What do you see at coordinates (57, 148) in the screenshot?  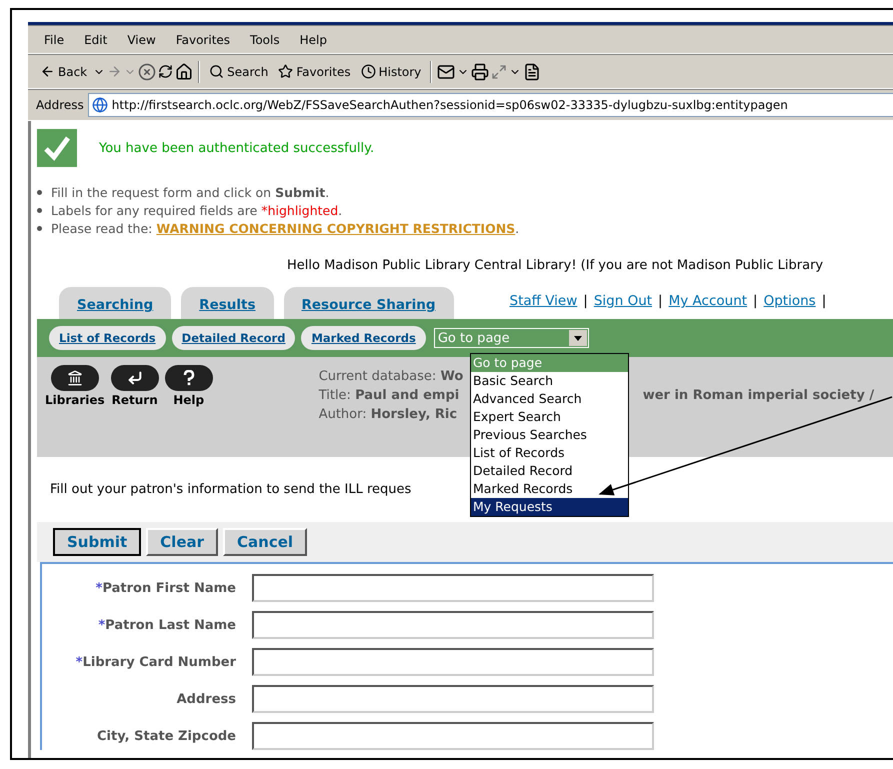 I see `success-check-icon` at bounding box center [57, 148].